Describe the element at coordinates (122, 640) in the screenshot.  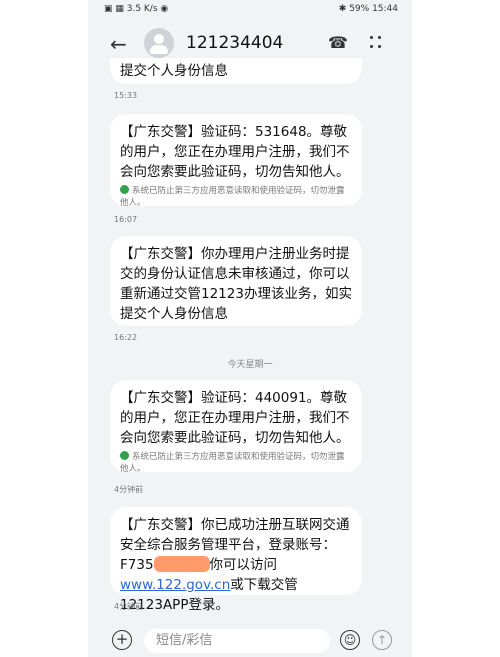
I see `add-icon: +` at that location.